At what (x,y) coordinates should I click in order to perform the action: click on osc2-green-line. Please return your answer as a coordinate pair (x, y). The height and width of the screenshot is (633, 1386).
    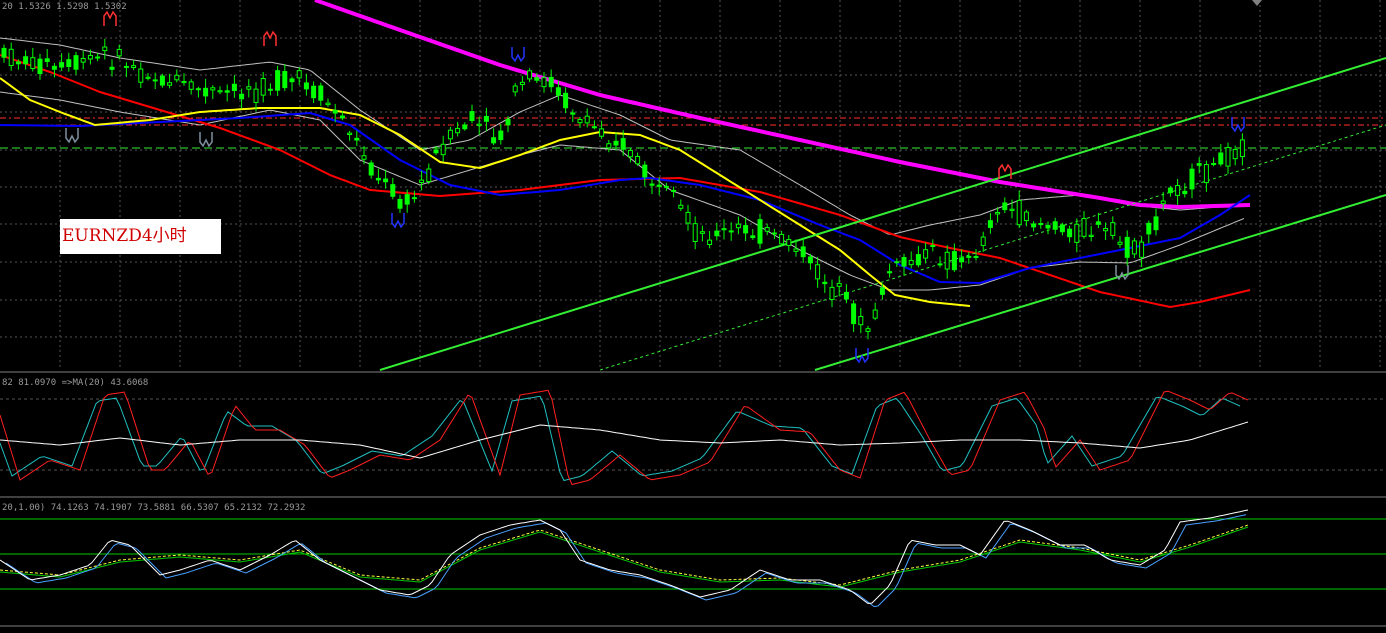
    Looking at the image, I should click on (624, 557).